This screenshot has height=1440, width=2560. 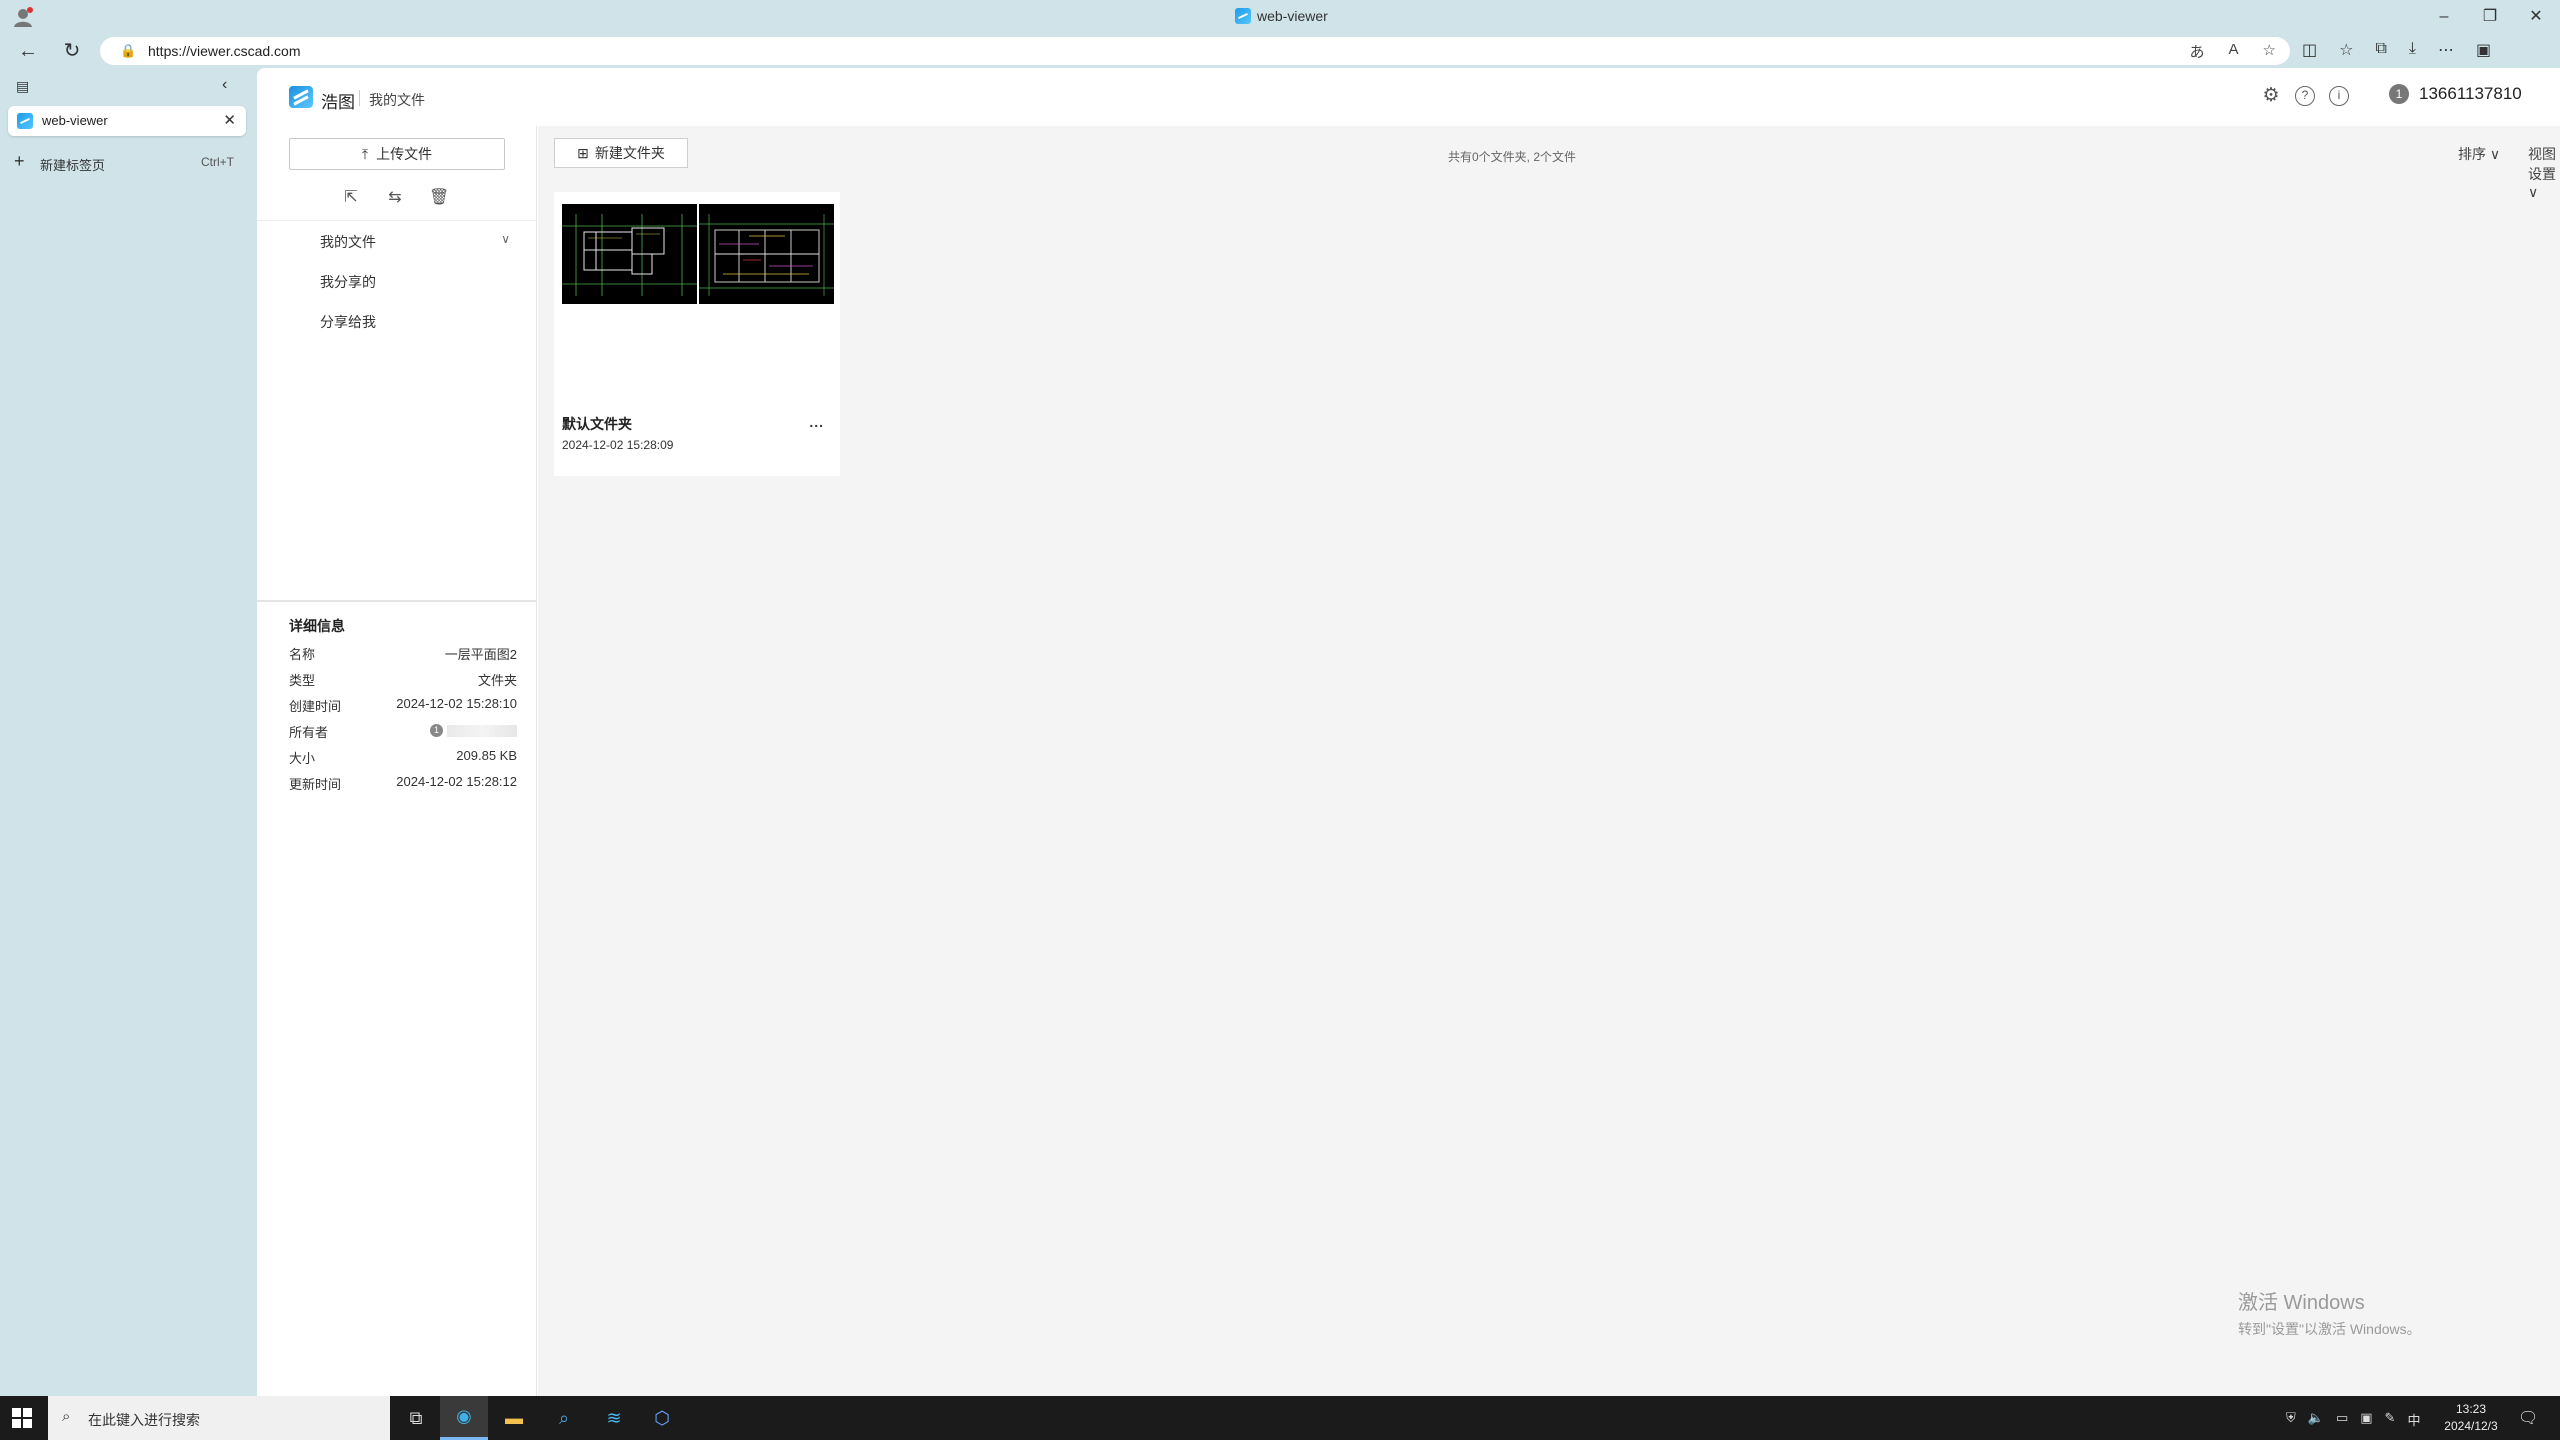 I want to click on breadcrumb: 我的文件, so click(x=397, y=100).